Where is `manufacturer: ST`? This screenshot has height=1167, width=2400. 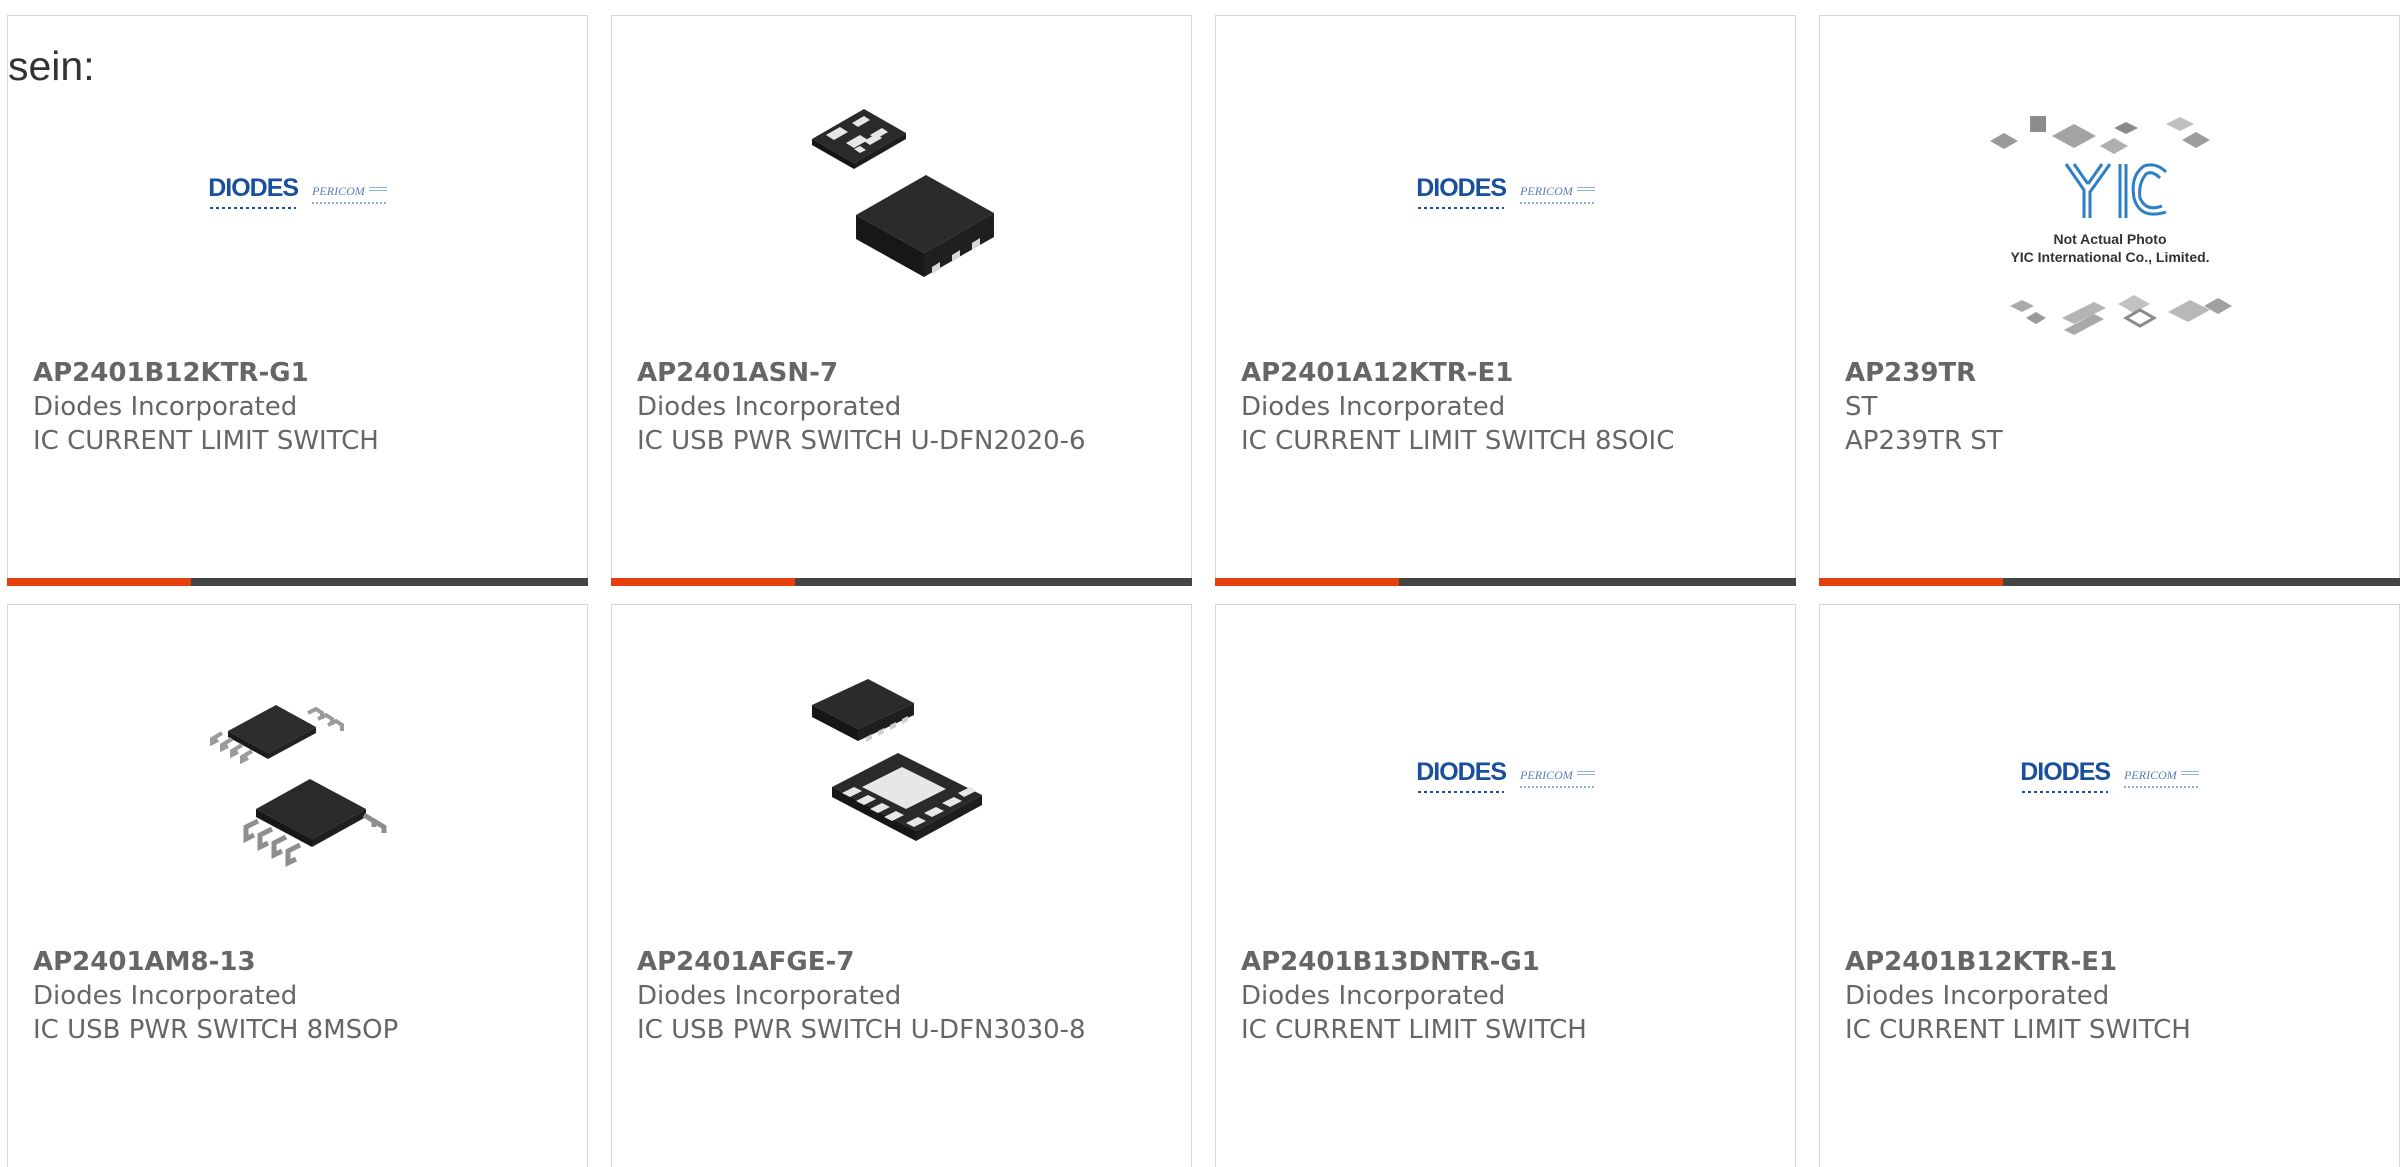 manufacturer: ST is located at coordinates (1861, 407).